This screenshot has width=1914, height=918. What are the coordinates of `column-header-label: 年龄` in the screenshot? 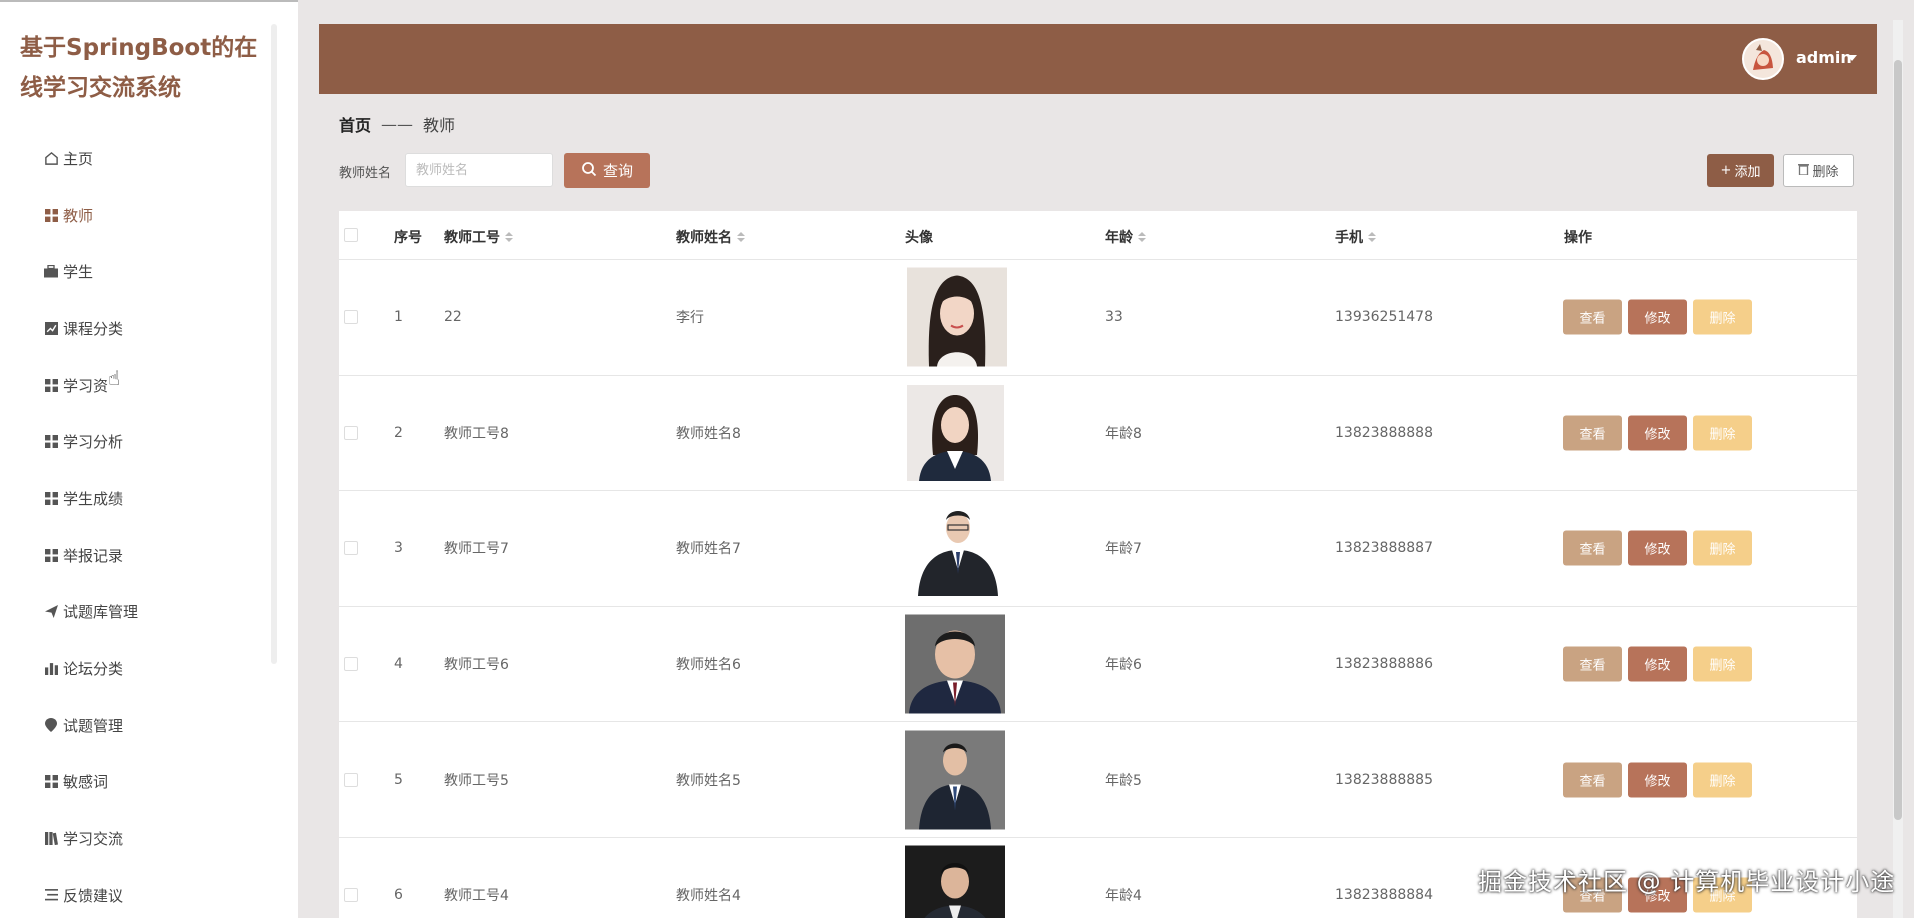 It's located at (1119, 238).